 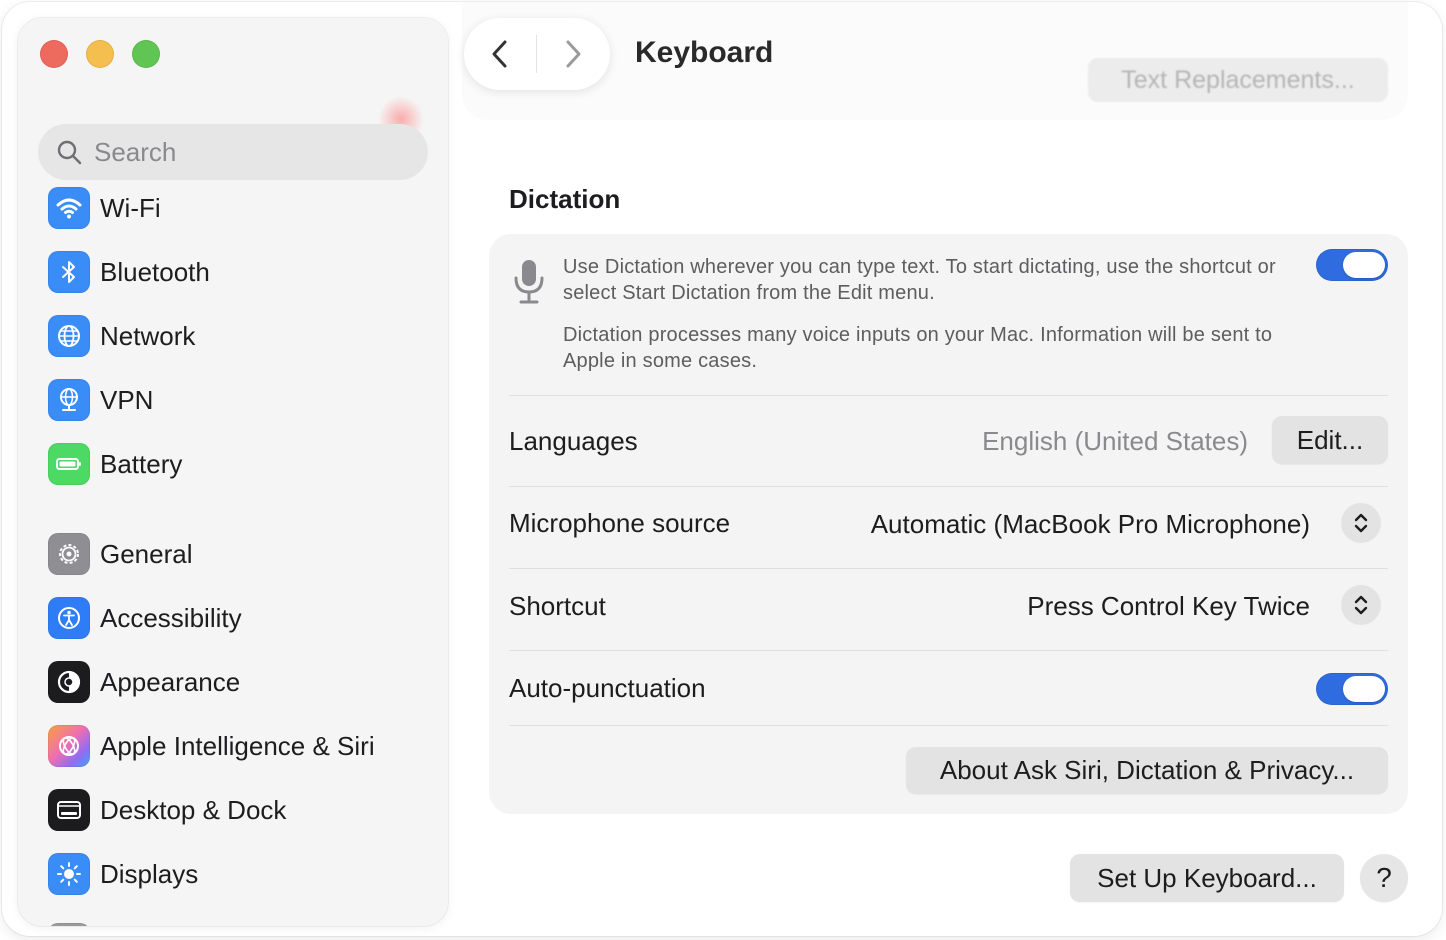 I want to click on forward-button, so click(x=573, y=54).